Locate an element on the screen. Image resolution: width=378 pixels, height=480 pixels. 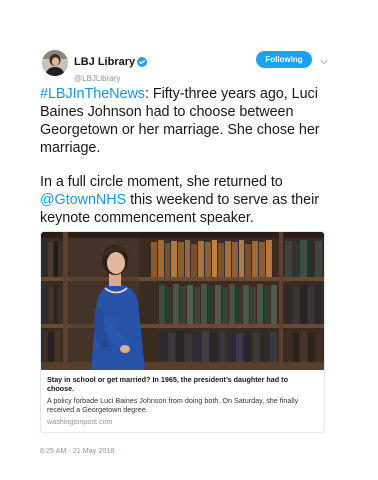
display-name: LBJ Library is located at coordinates (104, 62).